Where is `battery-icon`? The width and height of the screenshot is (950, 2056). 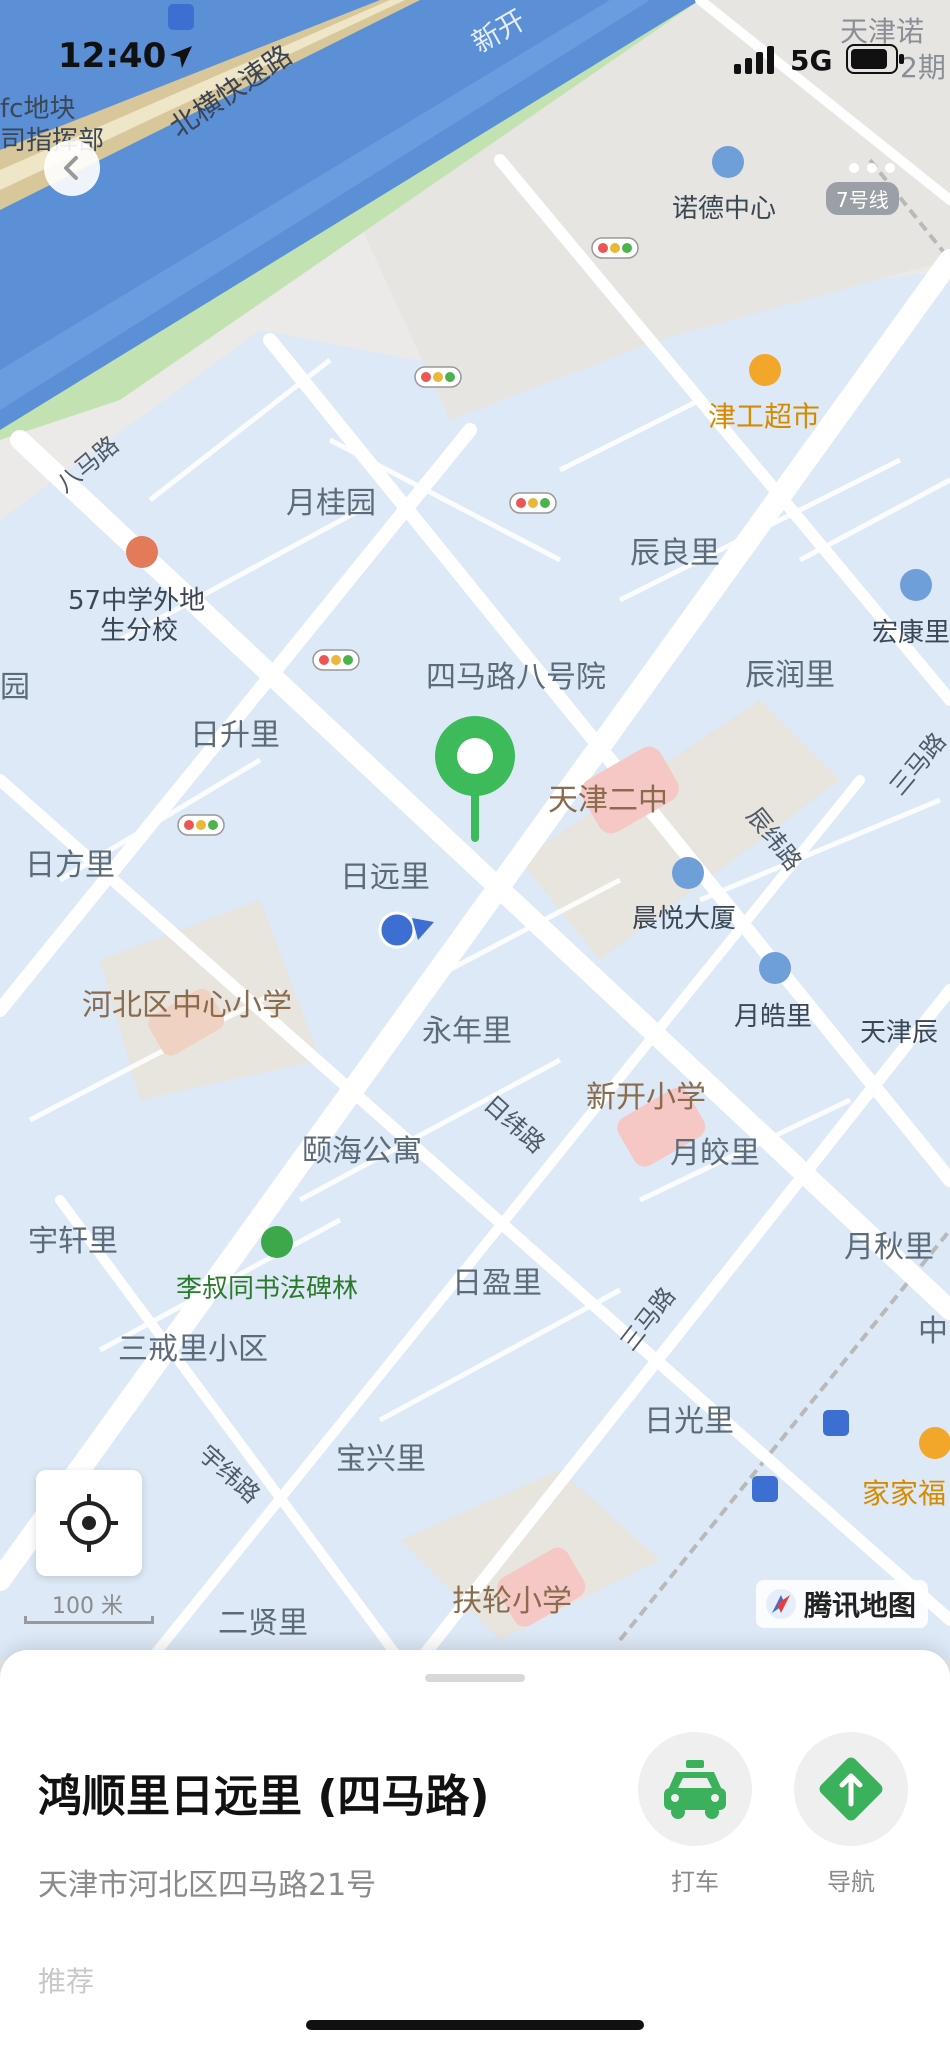 battery-icon is located at coordinates (875, 59).